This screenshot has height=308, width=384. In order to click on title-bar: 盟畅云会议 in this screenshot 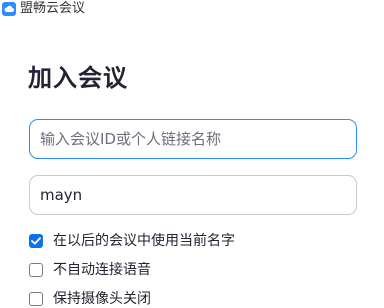, I will do `click(192, 10)`.